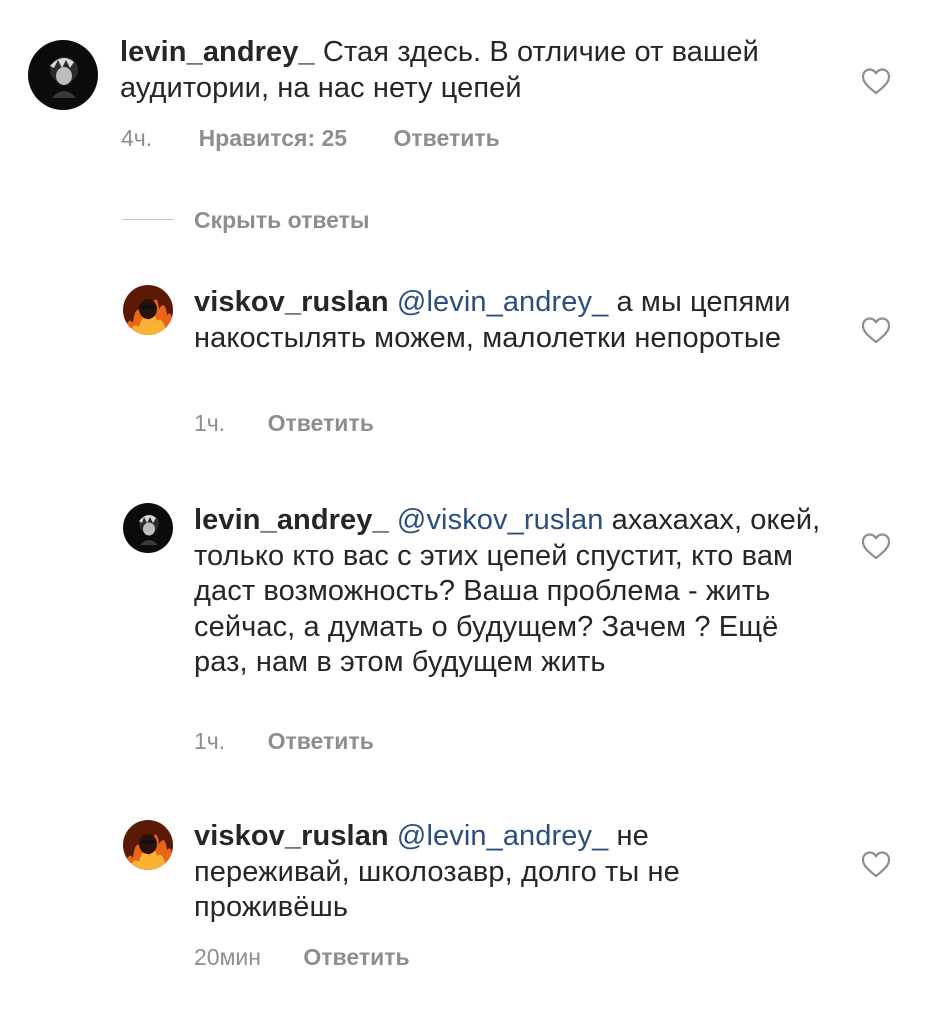 The image size is (940, 1024). I want to click on comment-mention: @viskov_ruslan, so click(500, 520).